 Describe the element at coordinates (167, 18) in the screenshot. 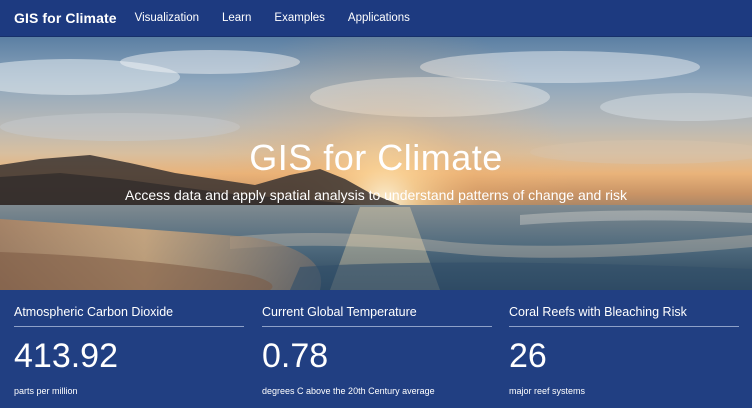

I see `nav-item-visualization: Visualization` at that location.